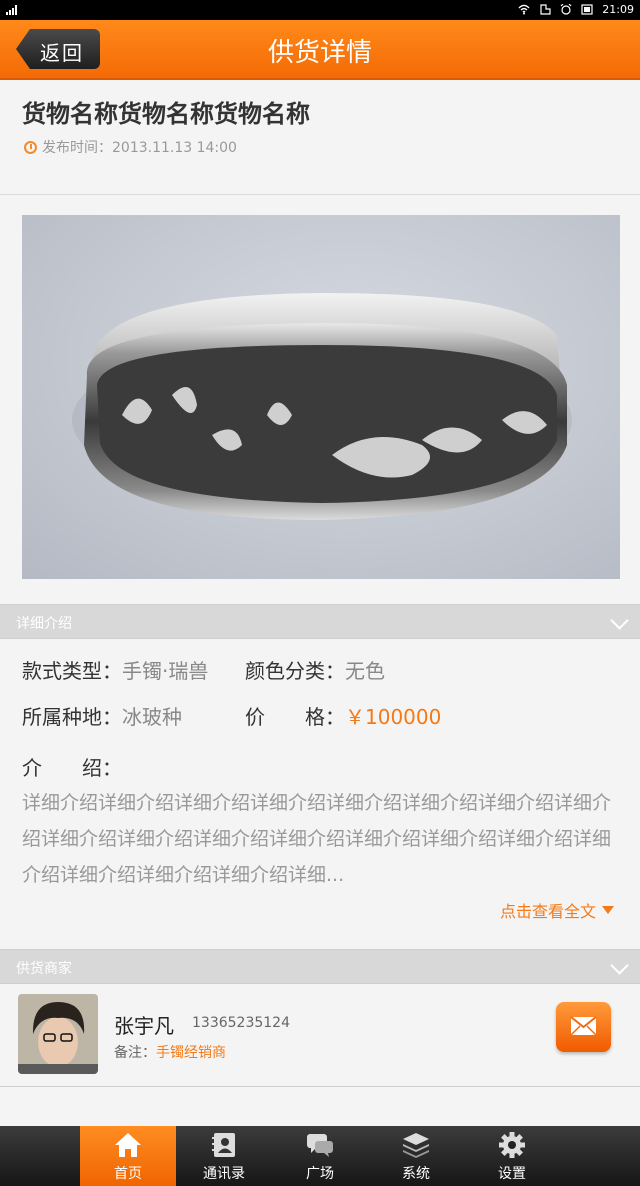 The width and height of the screenshot is (640, 1186). Describe the element at coordinates (320, 1035) in the screenshot. I see `supplier-card: 张宇凡 13365235124 备注：手镯经销商` at that location.